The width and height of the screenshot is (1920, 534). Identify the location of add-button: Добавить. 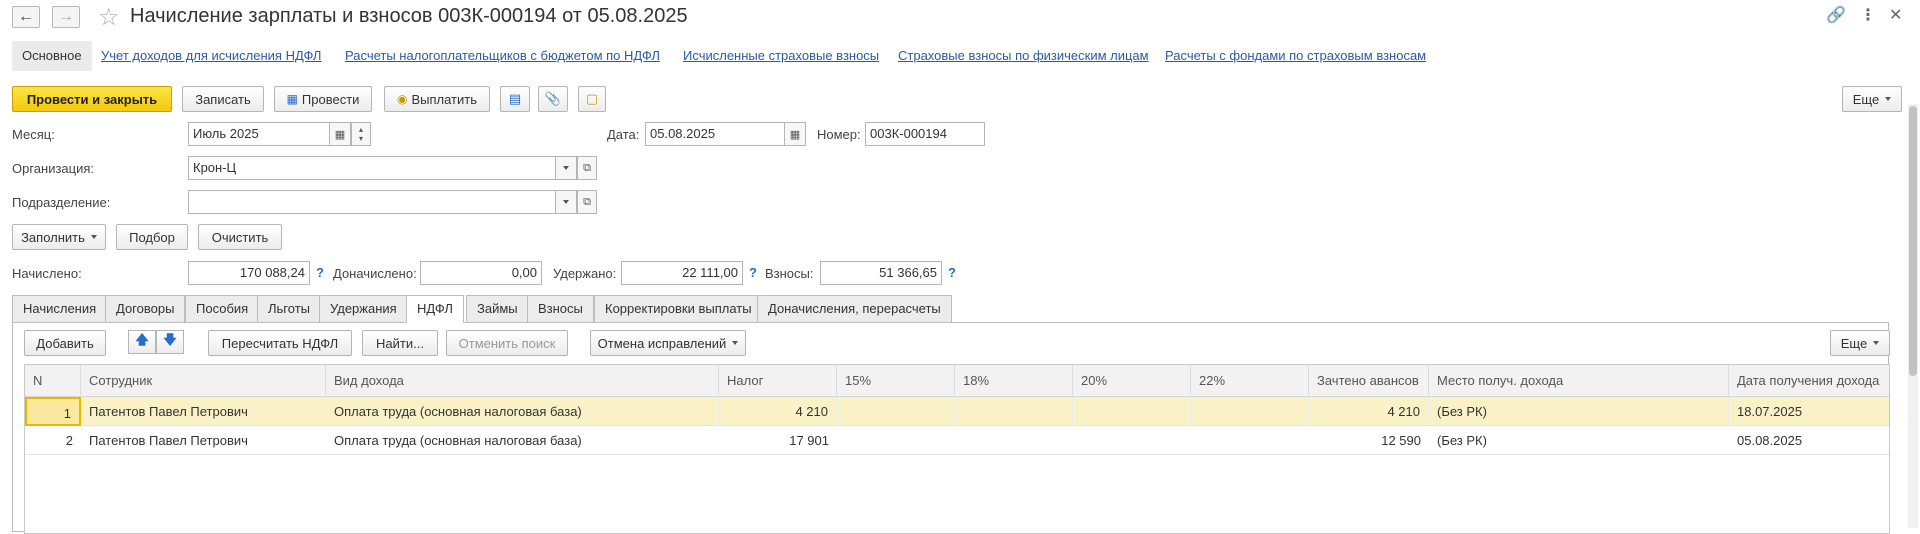
(65, 343).